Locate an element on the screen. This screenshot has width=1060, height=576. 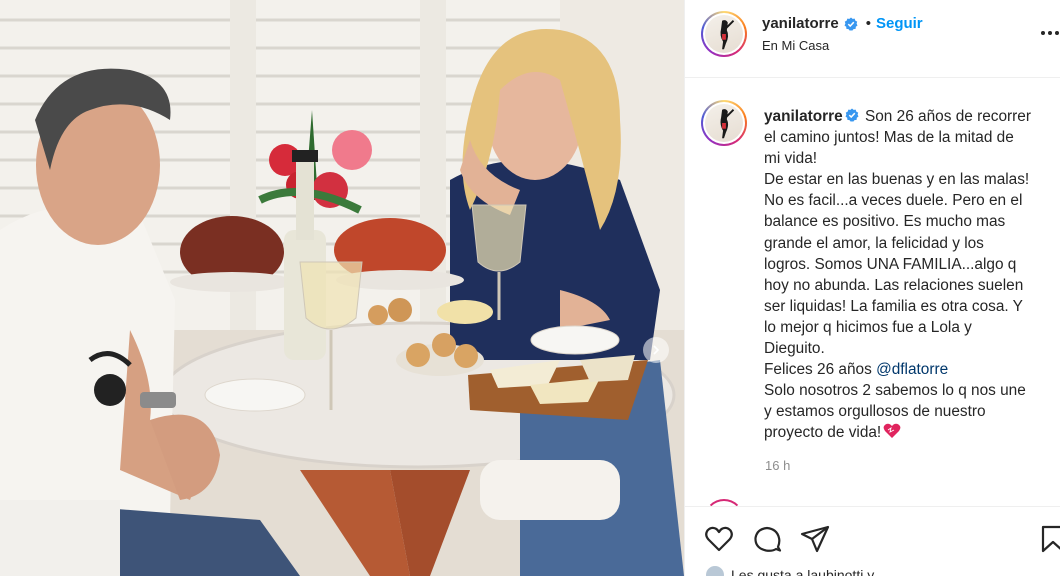
bookmark-icon is located at coordinates (1050, 539).